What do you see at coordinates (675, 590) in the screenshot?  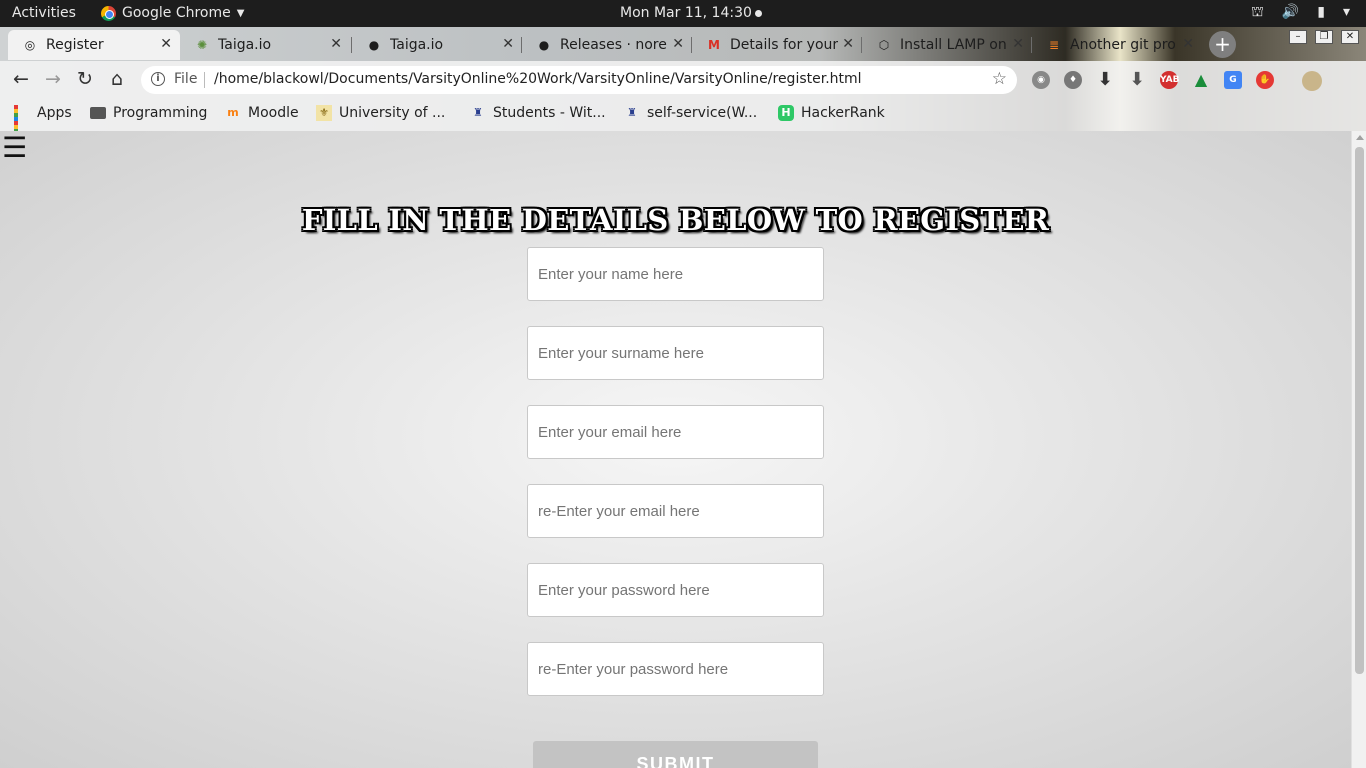 I see `password-field` at bounding box center [675, 590].